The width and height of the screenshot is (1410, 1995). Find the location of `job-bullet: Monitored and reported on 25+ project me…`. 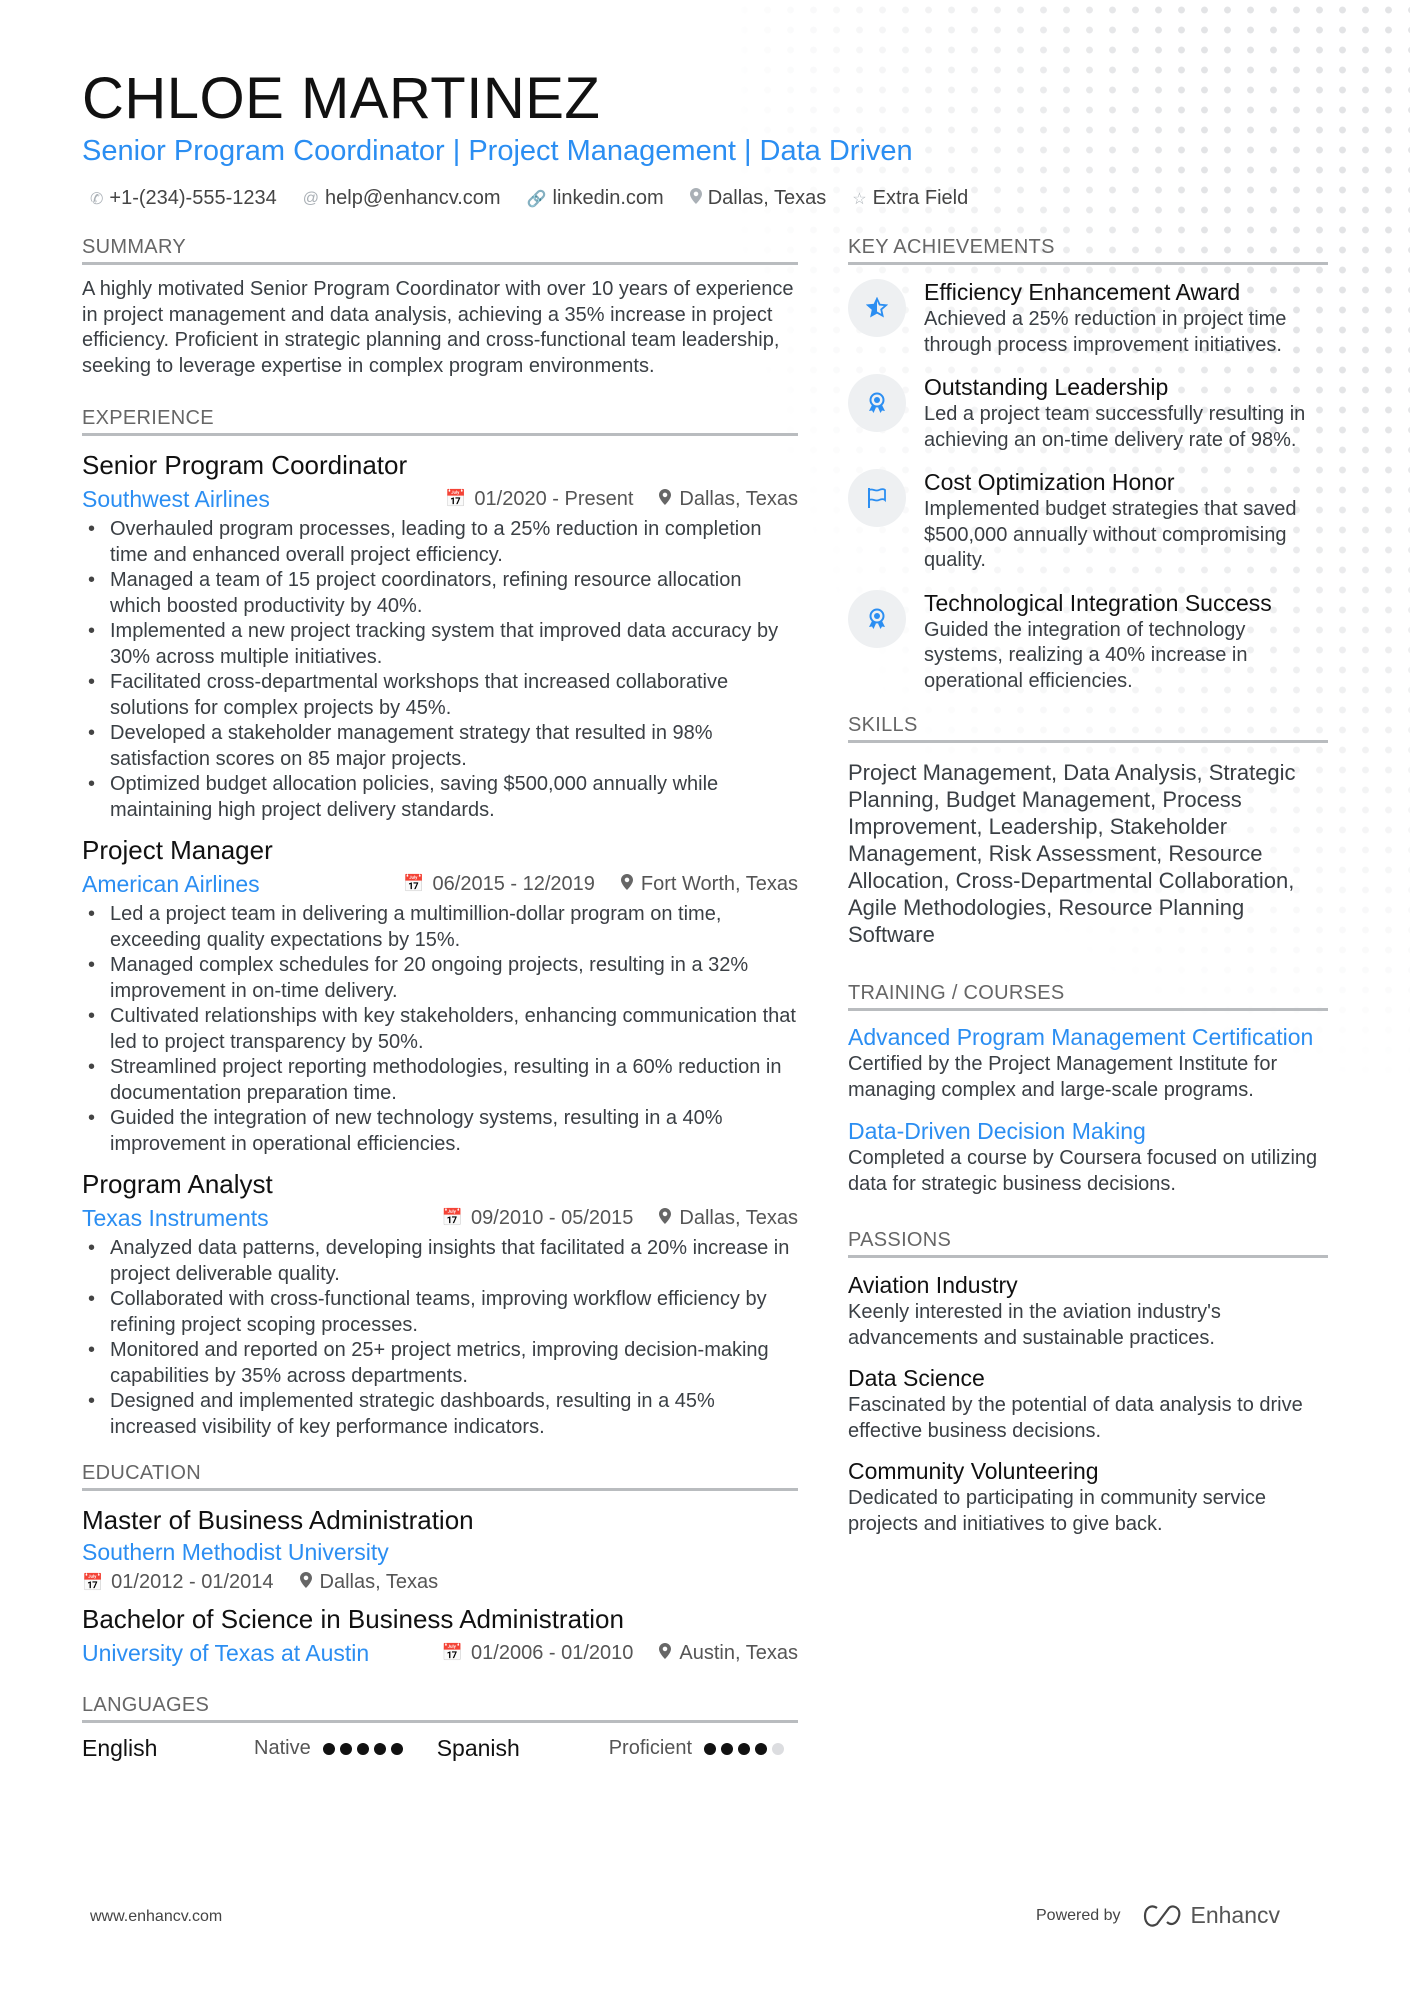

job-bullet: Monitored and reported on 25+ project me… is located at coordinates (440, 1363).